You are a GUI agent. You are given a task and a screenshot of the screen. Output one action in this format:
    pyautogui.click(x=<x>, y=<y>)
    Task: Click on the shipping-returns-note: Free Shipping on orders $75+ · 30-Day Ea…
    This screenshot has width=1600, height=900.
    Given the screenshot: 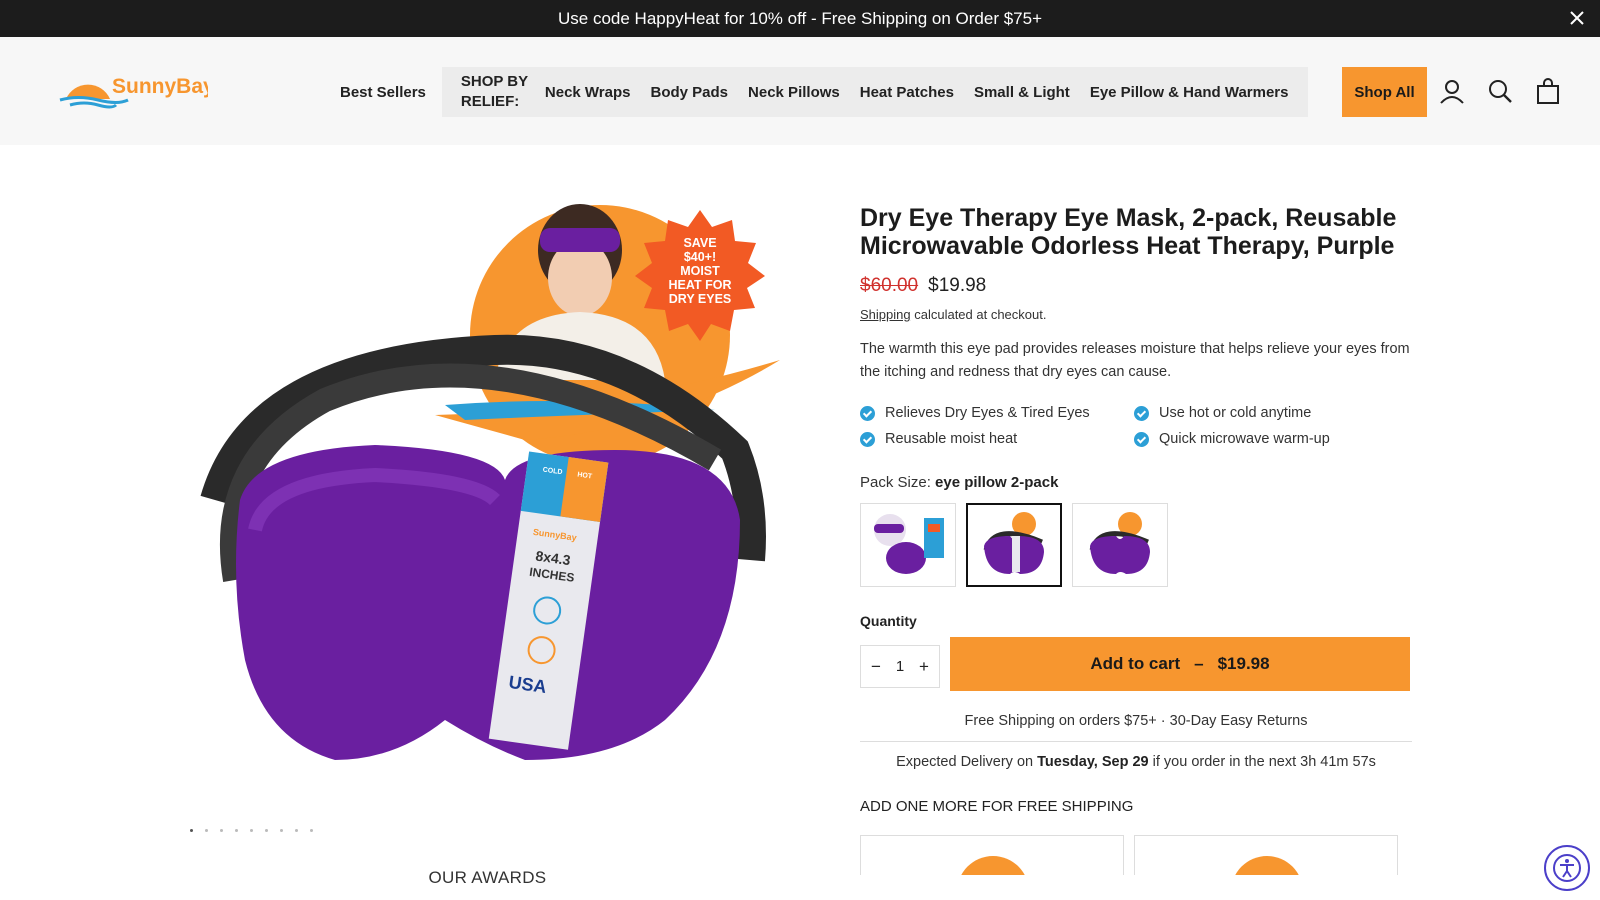 What is the action you would take?
    pyautogui.click(x=1136, y=727)
    